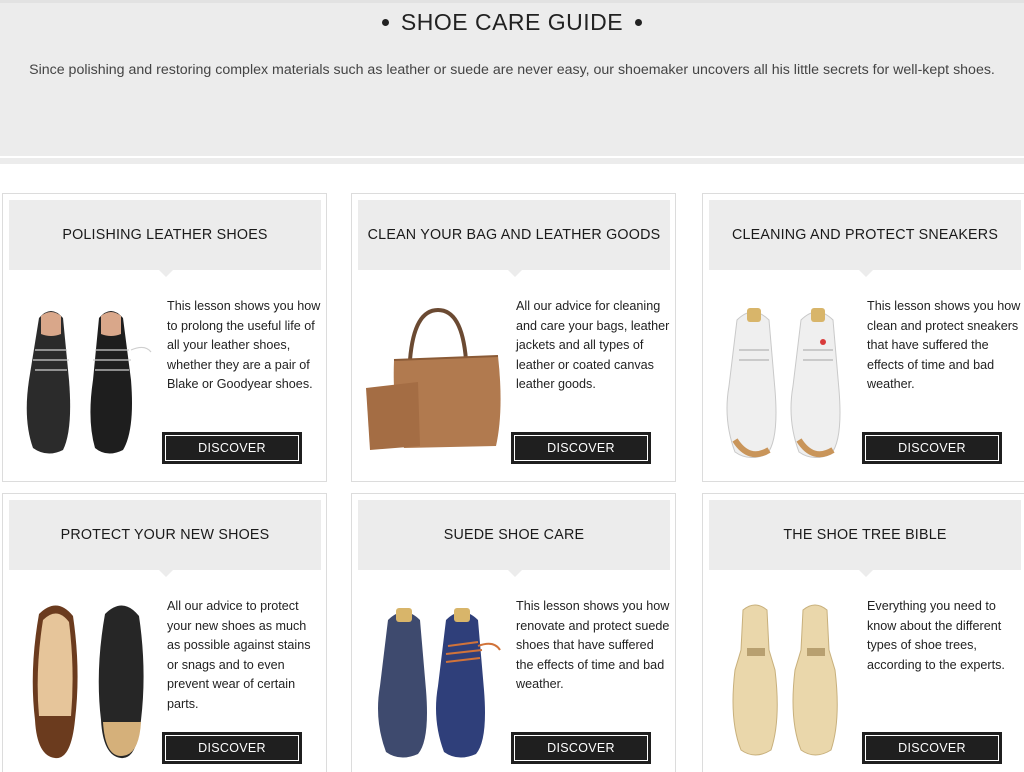 The width and height of the screenshot is (1024, 772). I want to click on page-title-row: SHOE CARE GUIDE, so click(512, 22).